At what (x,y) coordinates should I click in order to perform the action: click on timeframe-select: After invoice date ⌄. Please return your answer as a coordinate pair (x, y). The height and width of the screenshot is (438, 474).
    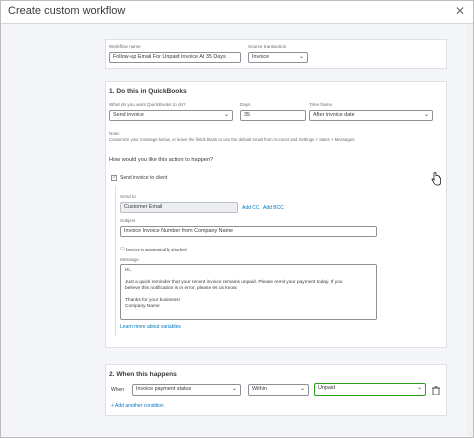
    Looking at the image, I should click on (371, 115).